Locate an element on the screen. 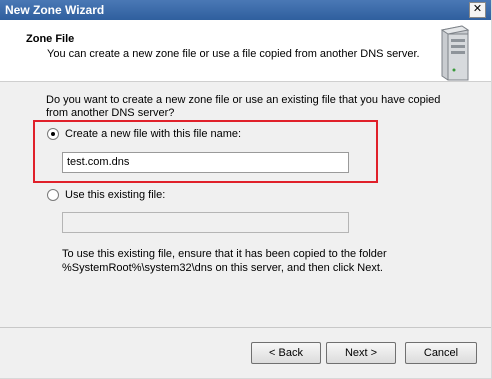 The image size is (492, 379). new-file-name-input: test.com.dns is located at coordinates (205, 162).